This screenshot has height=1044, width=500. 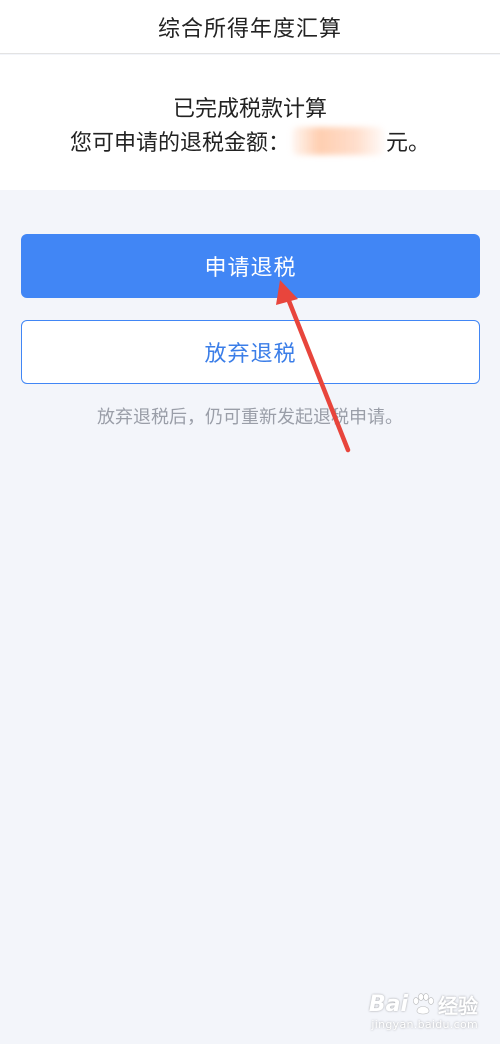 I want to click on abandon-hint-text: 放弃退税后，仍可重新发起退税申请。, so click(x=250, y=417).